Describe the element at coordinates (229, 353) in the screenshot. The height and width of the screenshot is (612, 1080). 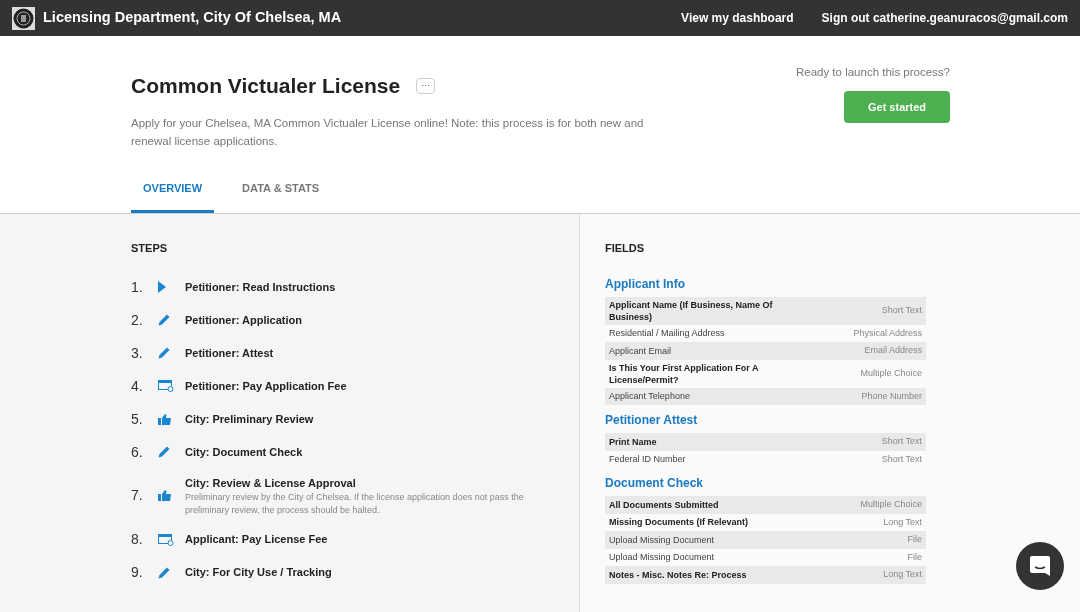
I see `step-title: Petitioner: Attest` at that location.